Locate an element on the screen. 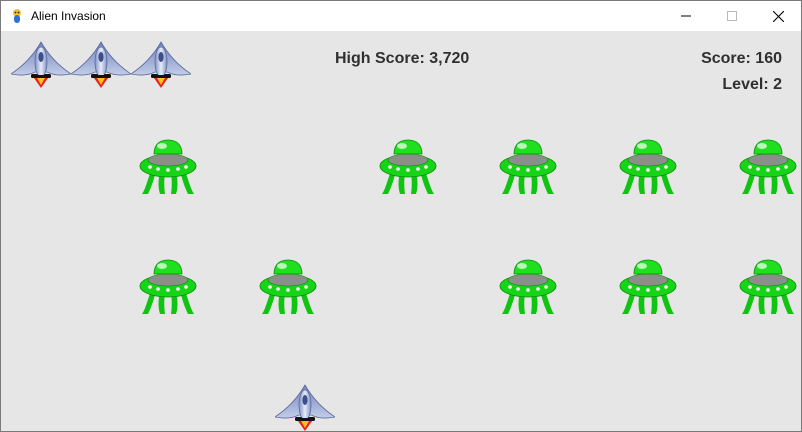 The height and width of the screenshot is (432, 802). title-bar: Alien Invasion is located at coordinates (401, 16).